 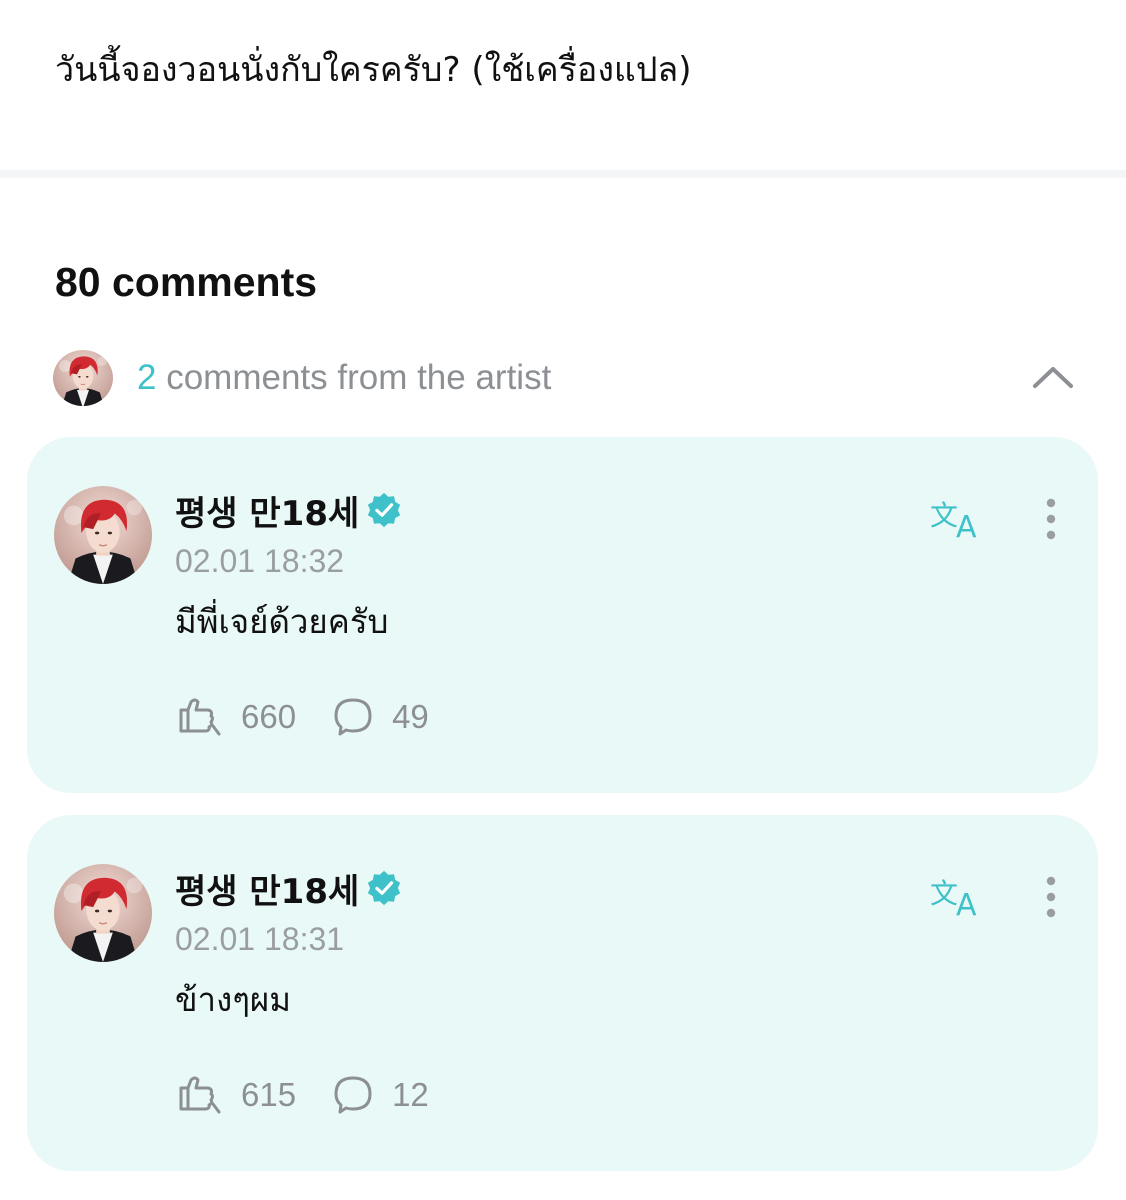 I want to click on comment-stats: 660 49, so click(x=302, y=717).